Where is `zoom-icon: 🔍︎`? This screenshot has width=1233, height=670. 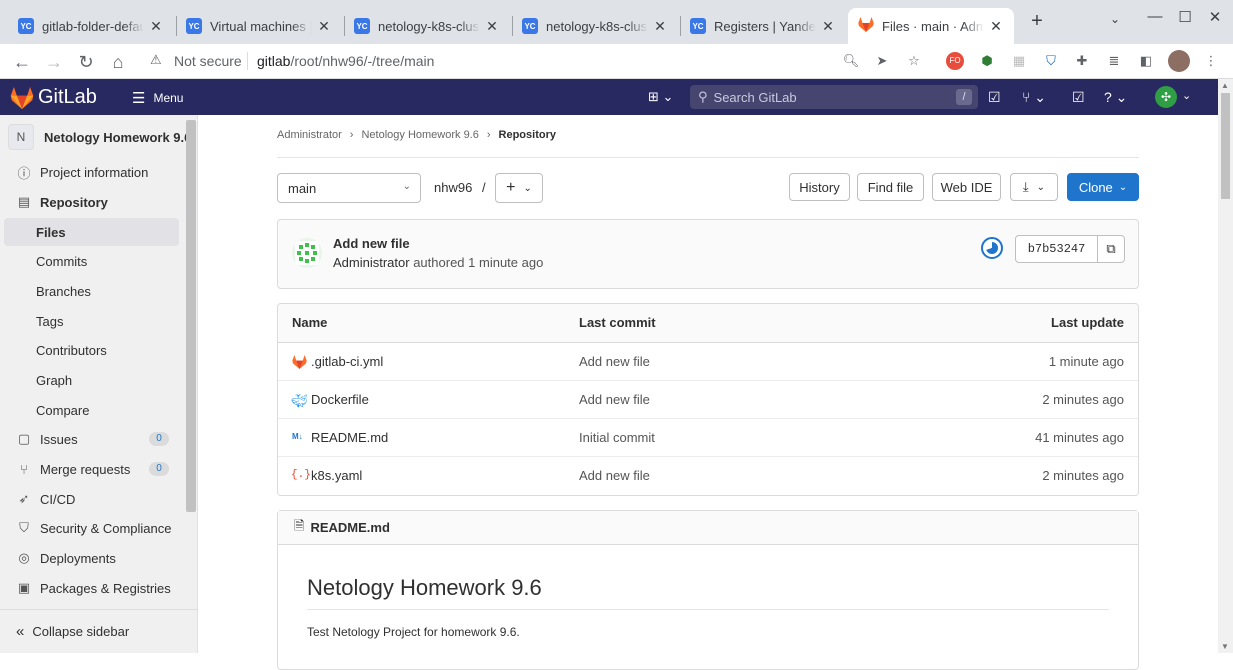 zoom-icon: 🔍︎ is located at coordinates (851, 61).